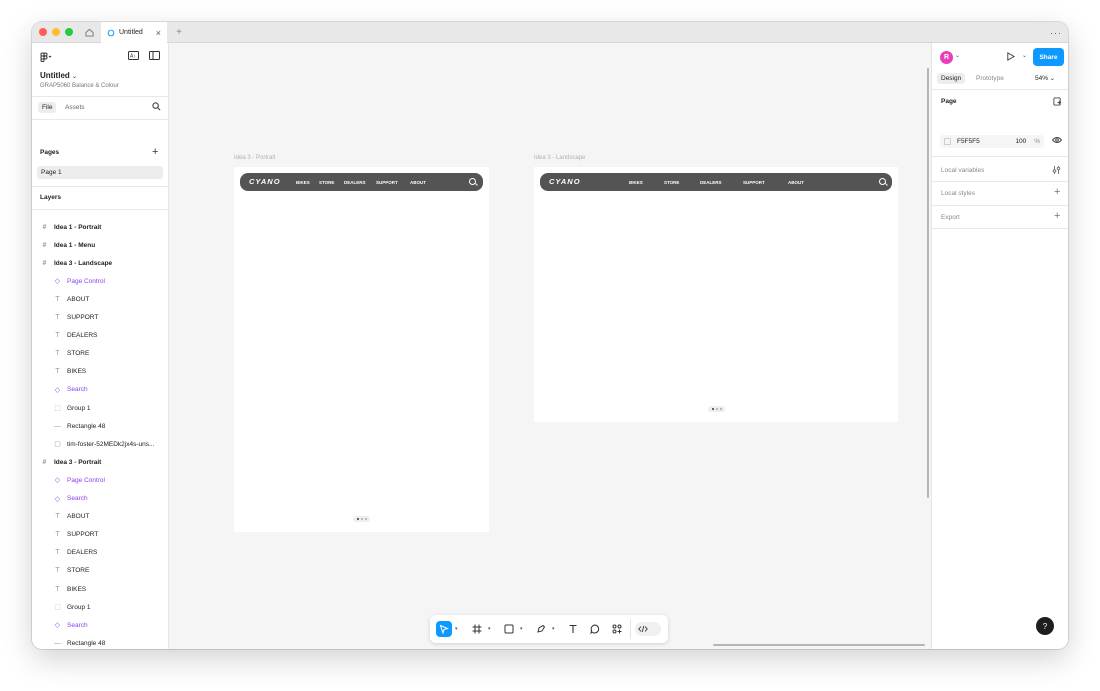  Describe the element at coordinates (716, 294) in the screenshot. I see `frame-idea-3-landscape: CYANO BIKES STORE DEALERS SUPPORT ABOUT` at that location.